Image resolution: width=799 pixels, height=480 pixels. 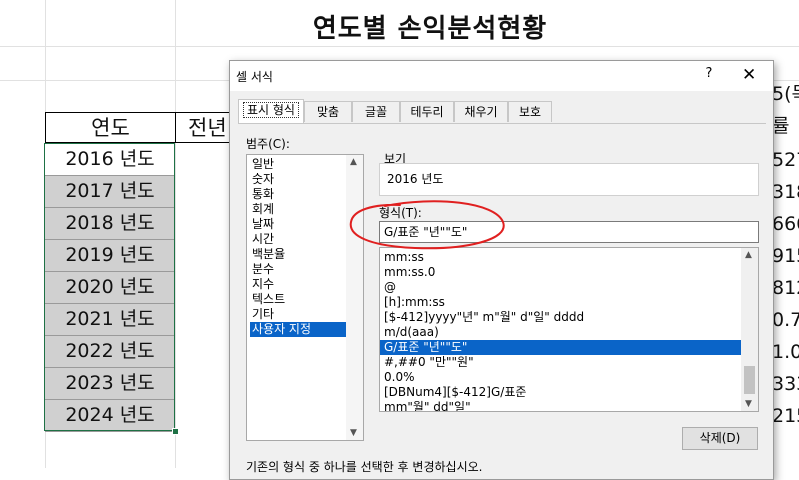 What do you see at coordinates (785, 352) in the screenshot?
I see `cell-peek: 1.0` at bounding box center [785, 352].